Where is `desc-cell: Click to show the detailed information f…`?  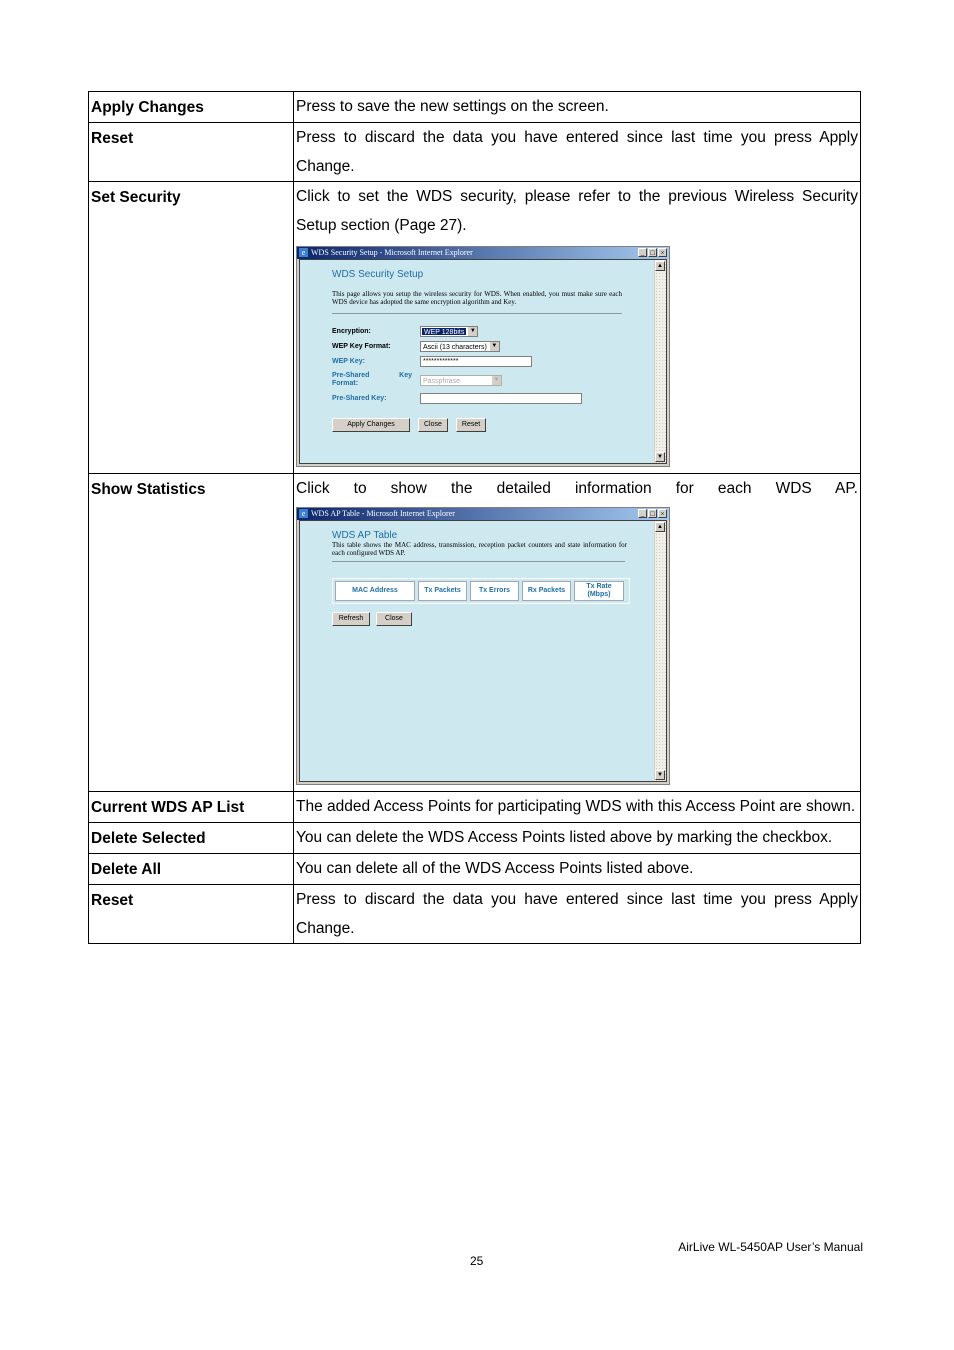 desc-cell: Click to show the detailed information f… is located at coordinates (577, 632).